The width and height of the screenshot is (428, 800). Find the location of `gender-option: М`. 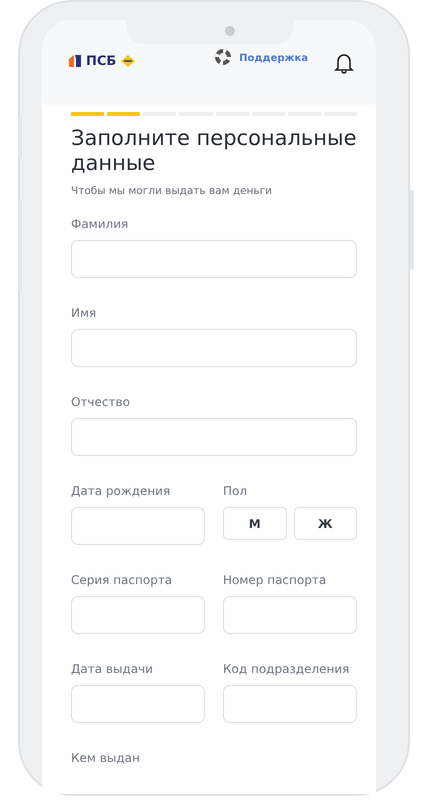

gender-option: М is located at coordinates (254, 523).